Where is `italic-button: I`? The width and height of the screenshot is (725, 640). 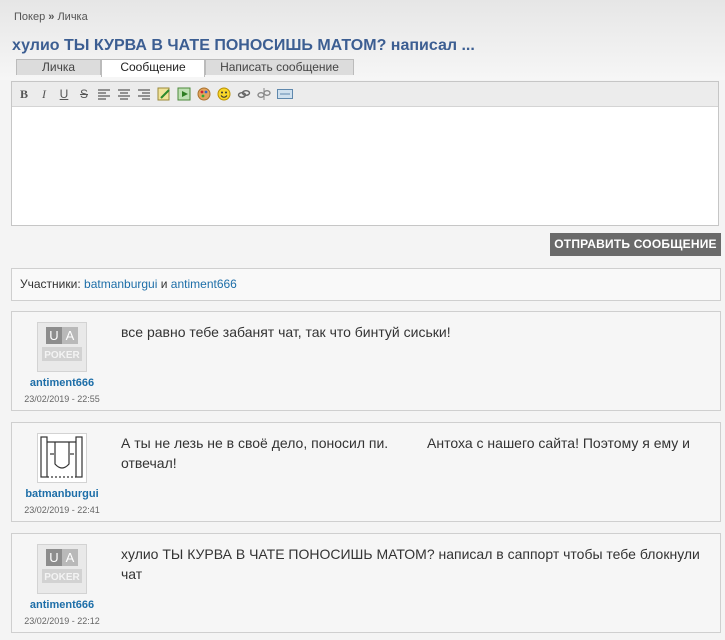
italic-button: I is located at coordinates (44, 94).